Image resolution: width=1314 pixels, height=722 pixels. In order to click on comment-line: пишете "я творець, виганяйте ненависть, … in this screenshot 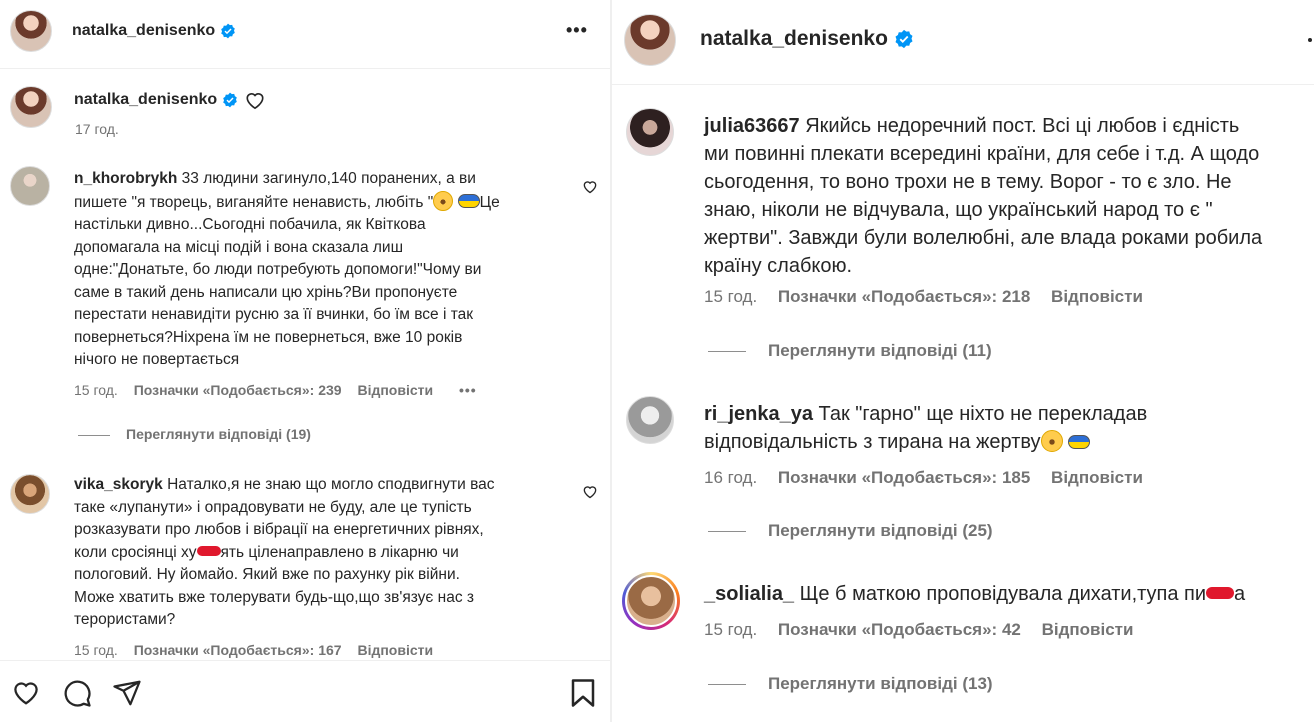, I will do `click(254, 202)`.